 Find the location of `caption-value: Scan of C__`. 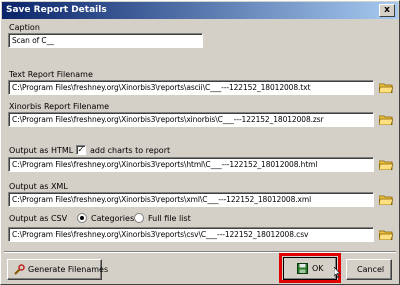

caption-value: Scan of C__ is located at coordinates (33, 40).